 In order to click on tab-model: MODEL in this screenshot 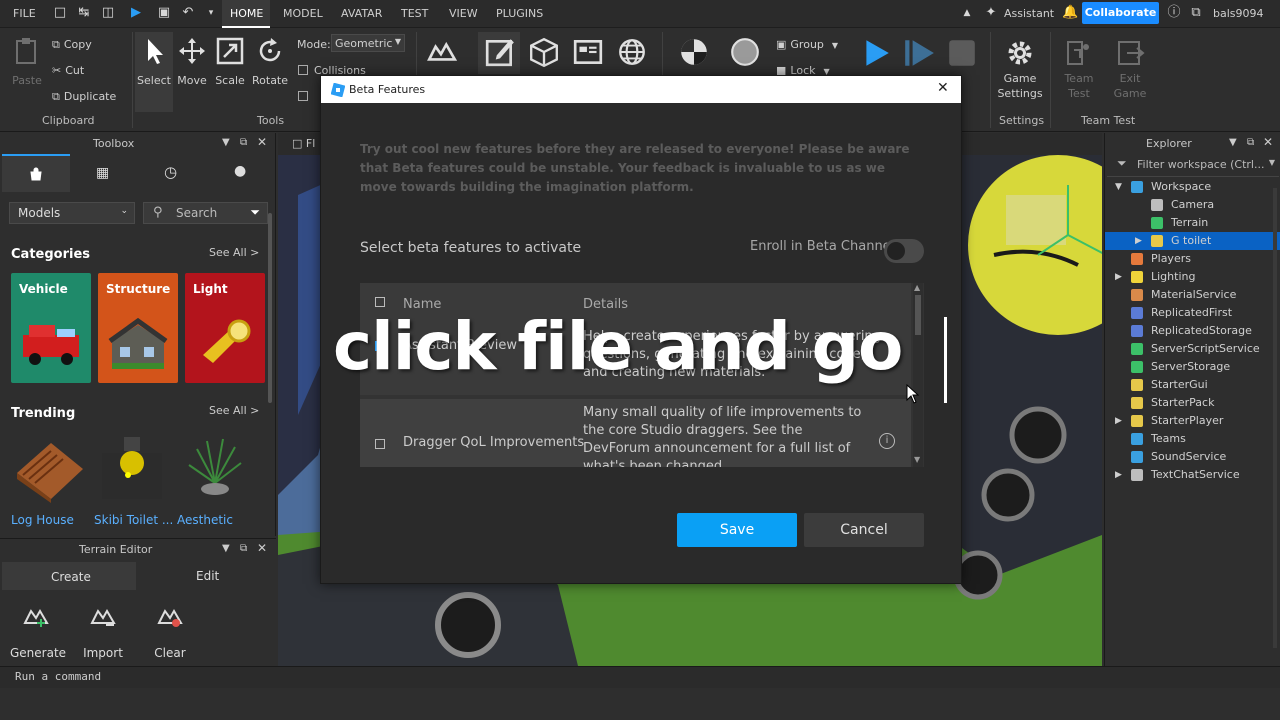, I will do `click(303, 13)`.